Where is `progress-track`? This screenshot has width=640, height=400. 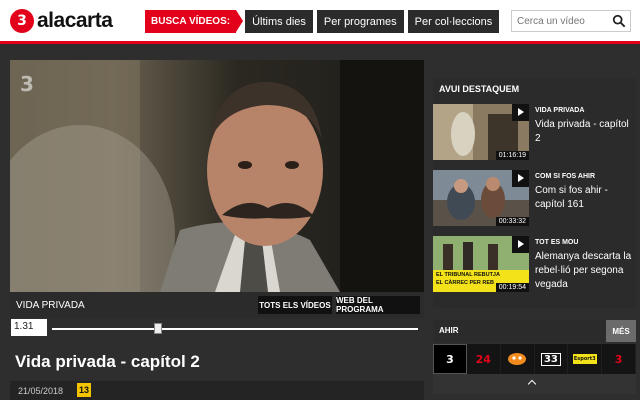 progress-track is located at coordinates (235, 329).